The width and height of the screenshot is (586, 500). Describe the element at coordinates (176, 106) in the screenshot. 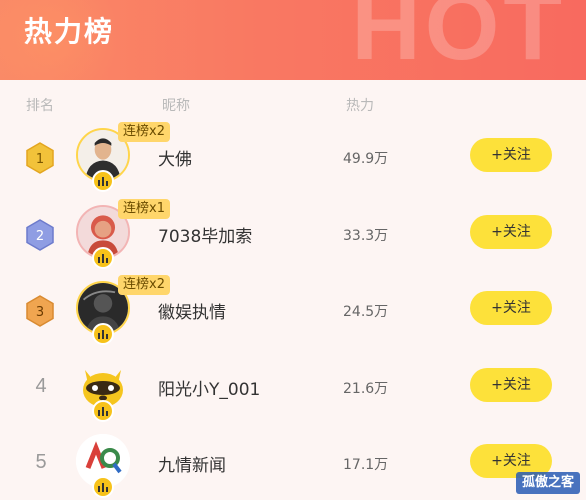

I see `column-header-name: 昵称` at that location.